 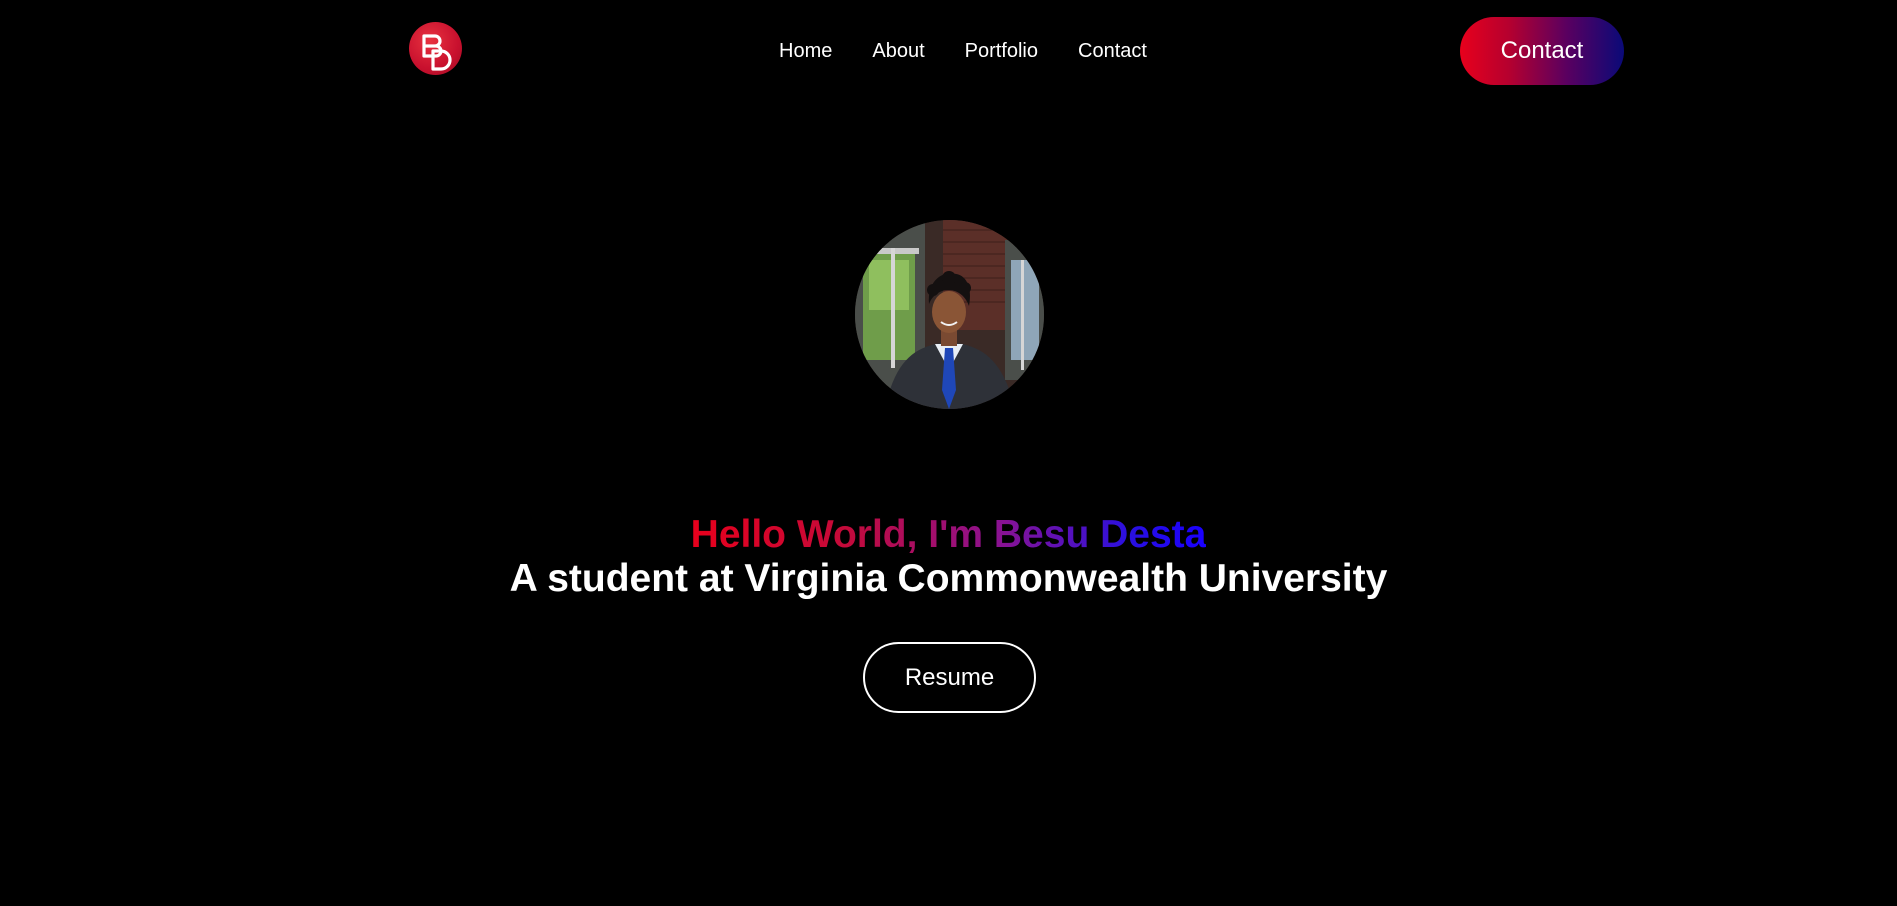 I want to click on logo-icon, so click(x=435, y=48).